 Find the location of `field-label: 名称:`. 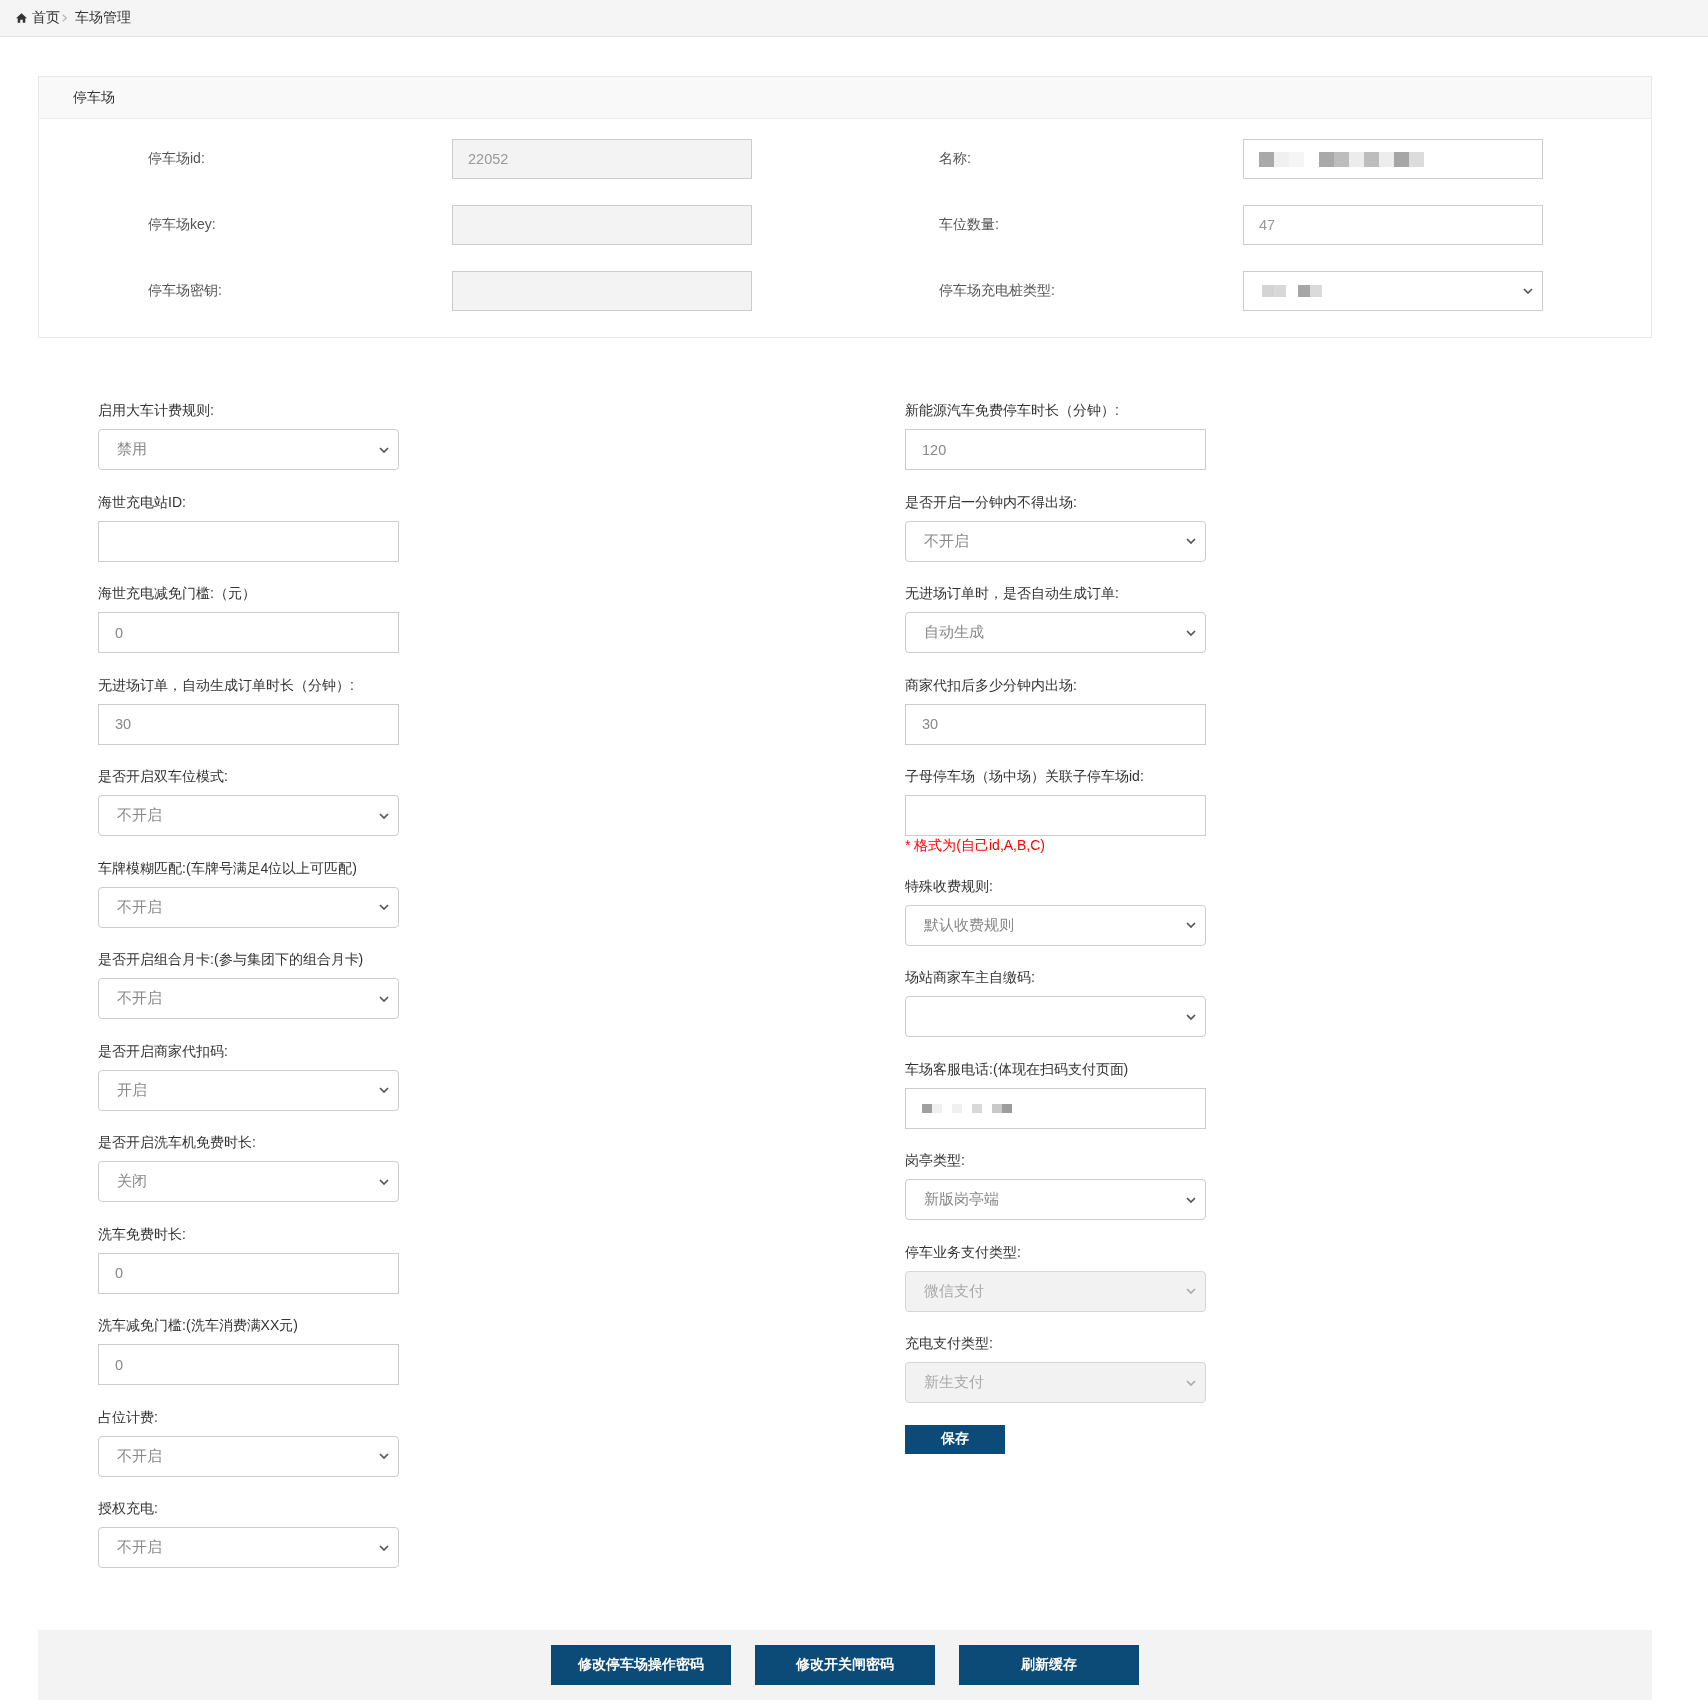

field-label: 名称: is located at coordinates (955, 159).